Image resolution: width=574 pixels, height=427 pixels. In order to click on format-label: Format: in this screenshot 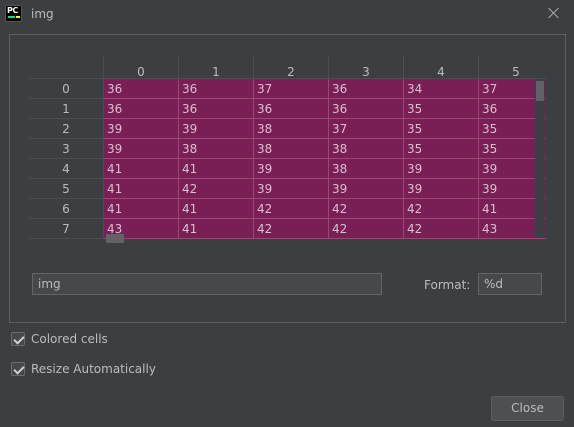, I will do `click(447, 285)`.